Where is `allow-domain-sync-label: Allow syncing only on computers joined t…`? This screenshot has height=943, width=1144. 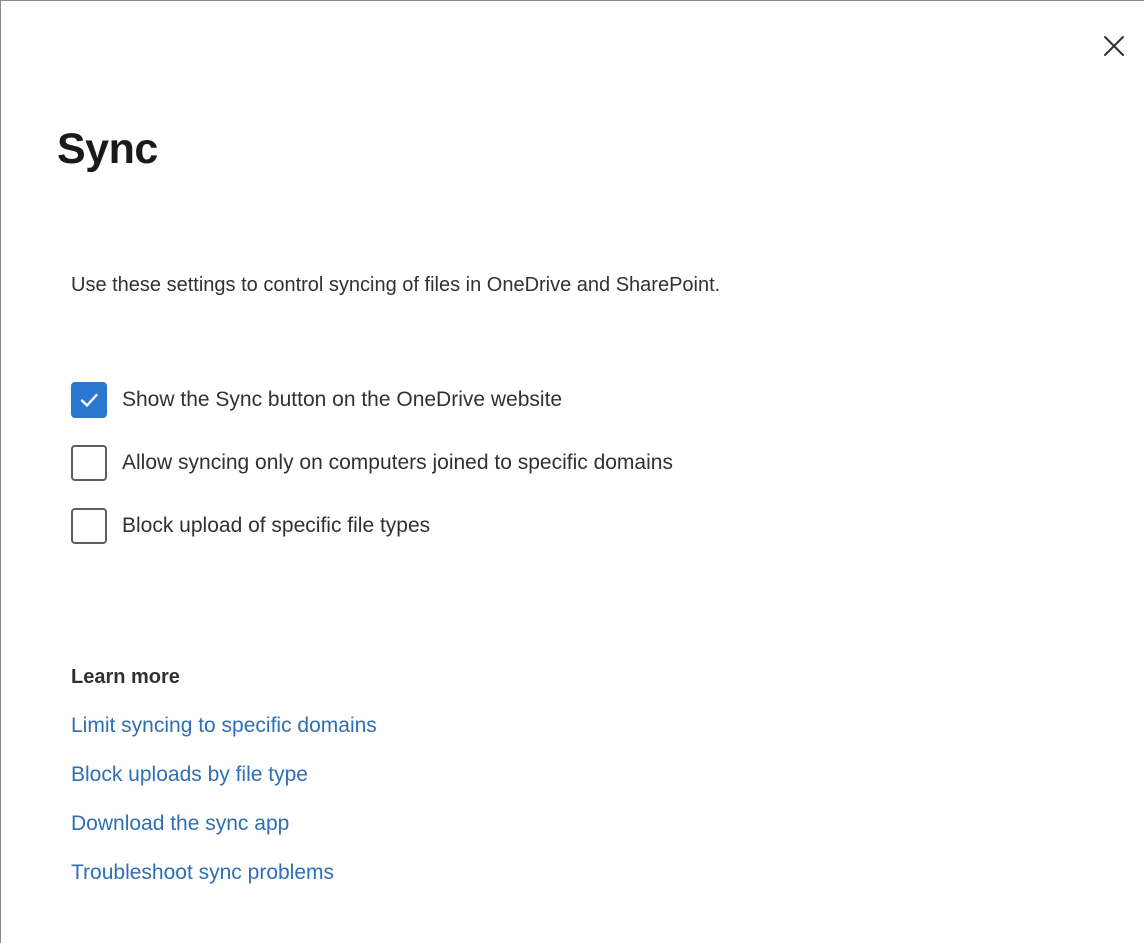 allow-domain-sync-label: Allow syncing only on computers joined t… is located at coordinates (397, 462).